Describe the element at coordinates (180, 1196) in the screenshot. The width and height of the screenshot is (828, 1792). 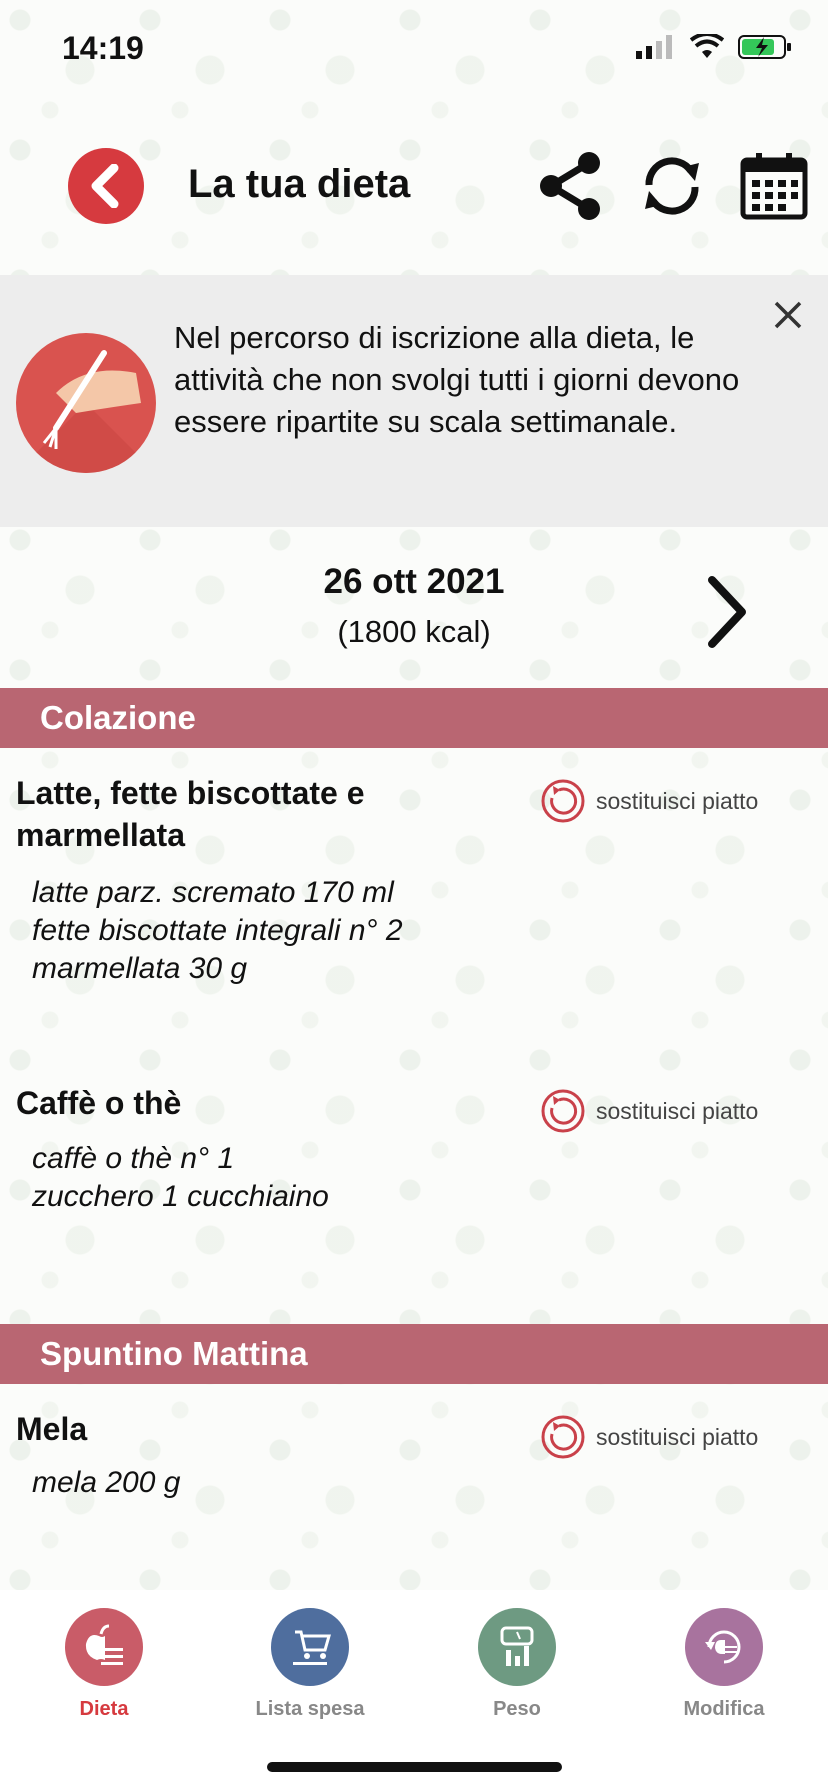
I see `meal-detail-line: zucchero 1 cucchiaino` at that location.